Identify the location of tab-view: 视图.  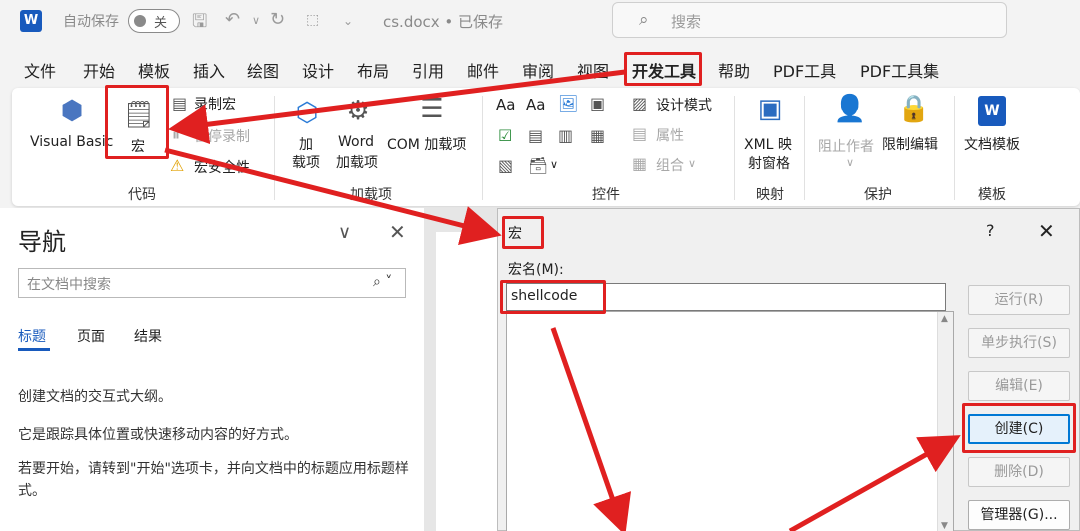
(593, 70).